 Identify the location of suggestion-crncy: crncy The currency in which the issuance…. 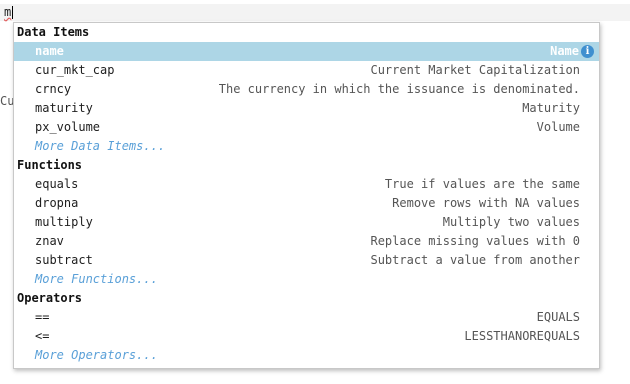
(306, 89).